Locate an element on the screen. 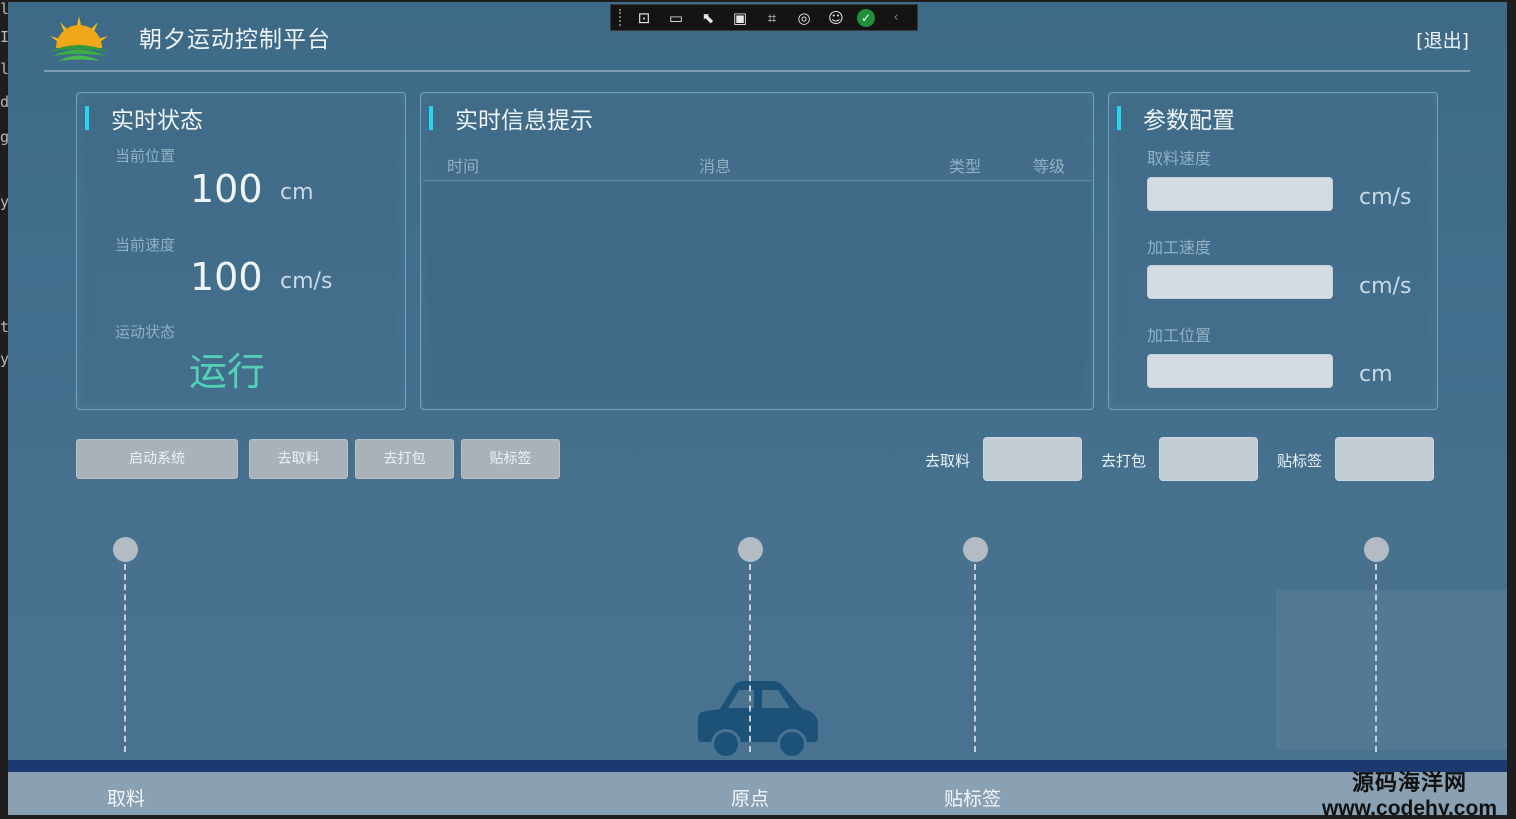 The height and width of the screenshot is (819, 1516). ok-check-icon: ✓ is located at coordinates (866, 17).